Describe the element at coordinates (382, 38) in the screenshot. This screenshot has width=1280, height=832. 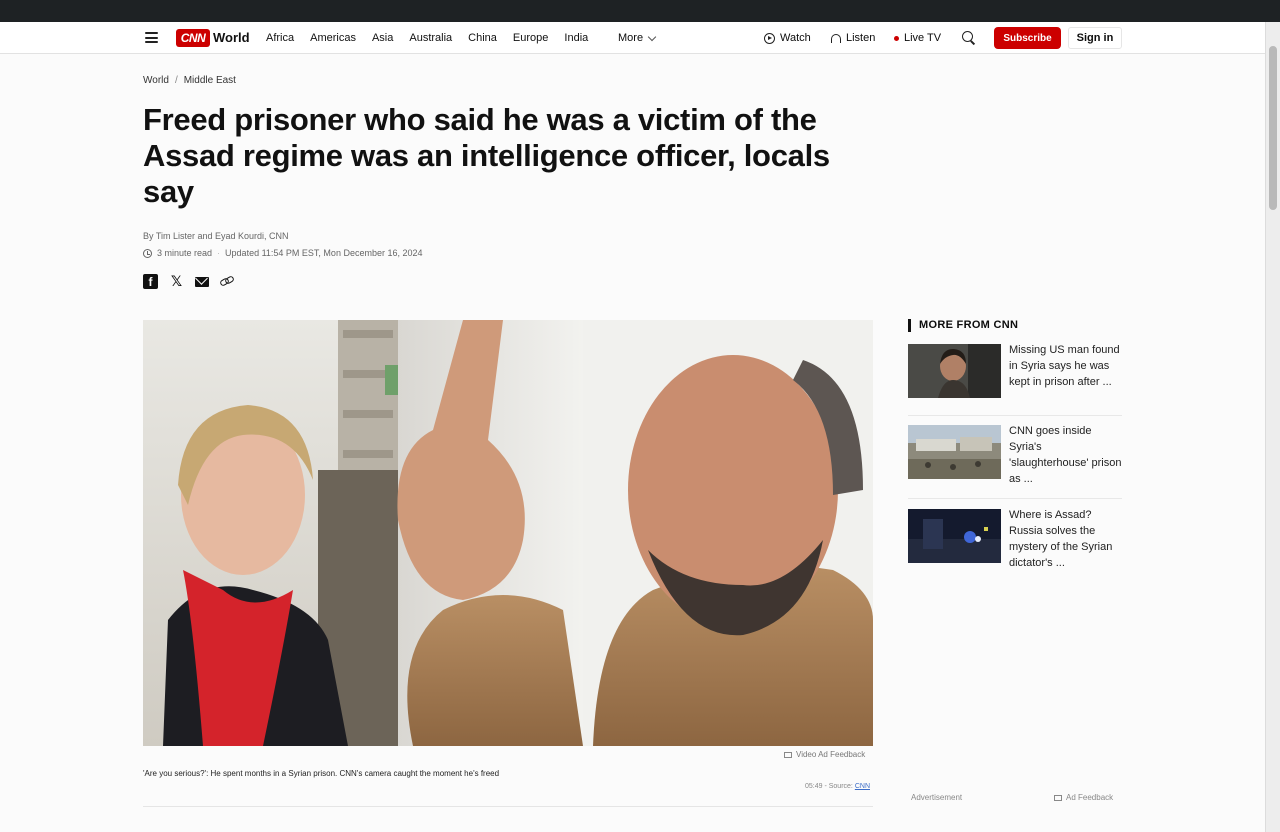
I see `nav-link-asia: Asia` at that location.